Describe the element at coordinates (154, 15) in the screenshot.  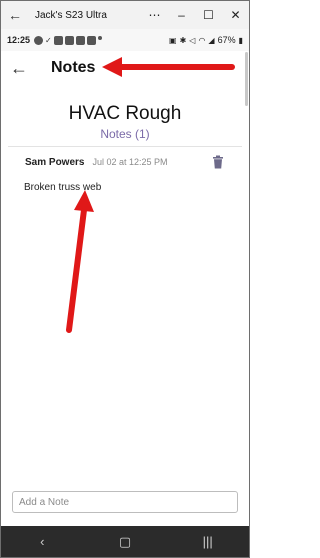
I see `window-menu-icon: ⋯` at that location.